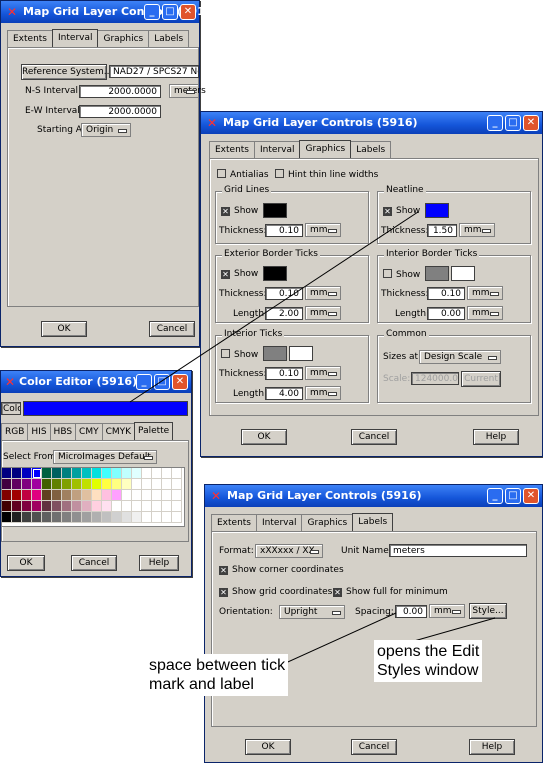 The image size is (543, 763). Describe the element at coordinates (281, 570) in the screenshot. I see `show-corner-checkbox: ✕ Show corner coordinates` at that location.